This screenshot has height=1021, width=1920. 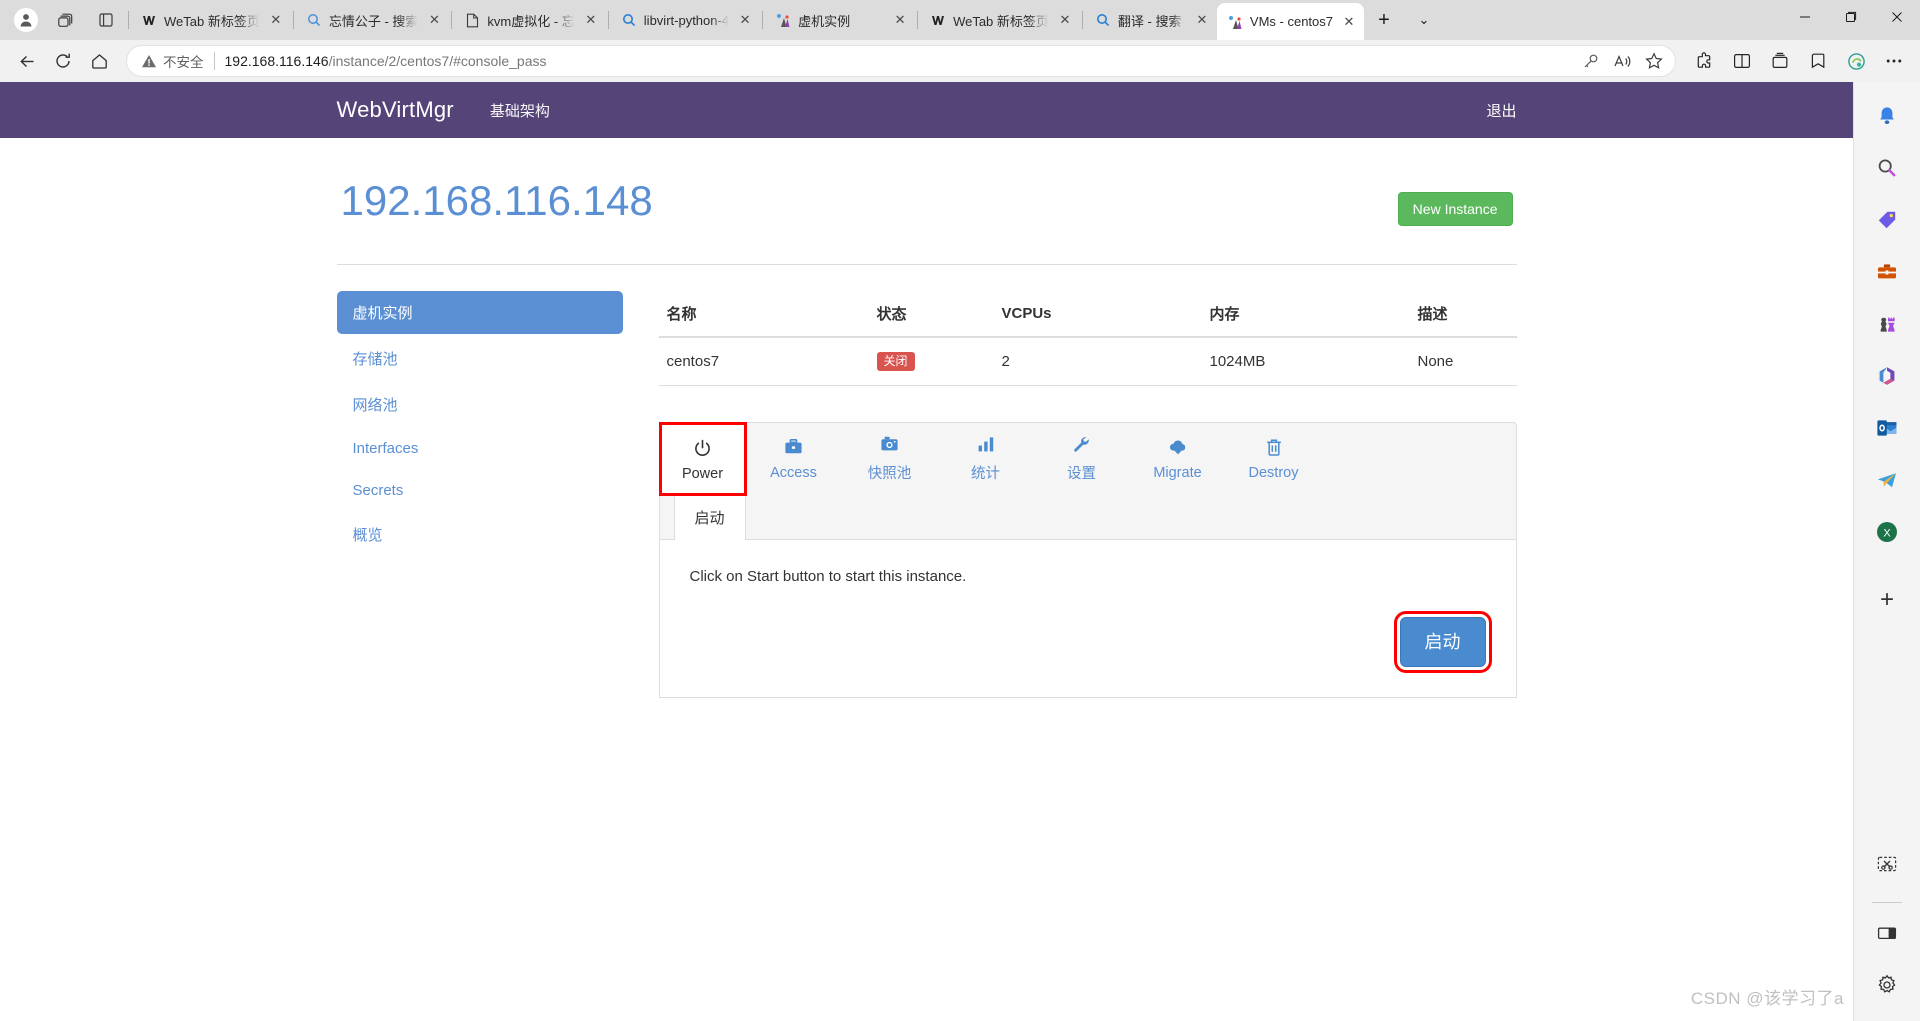 I want to click on favorite-star-icon, so click(x=1654, y=61).